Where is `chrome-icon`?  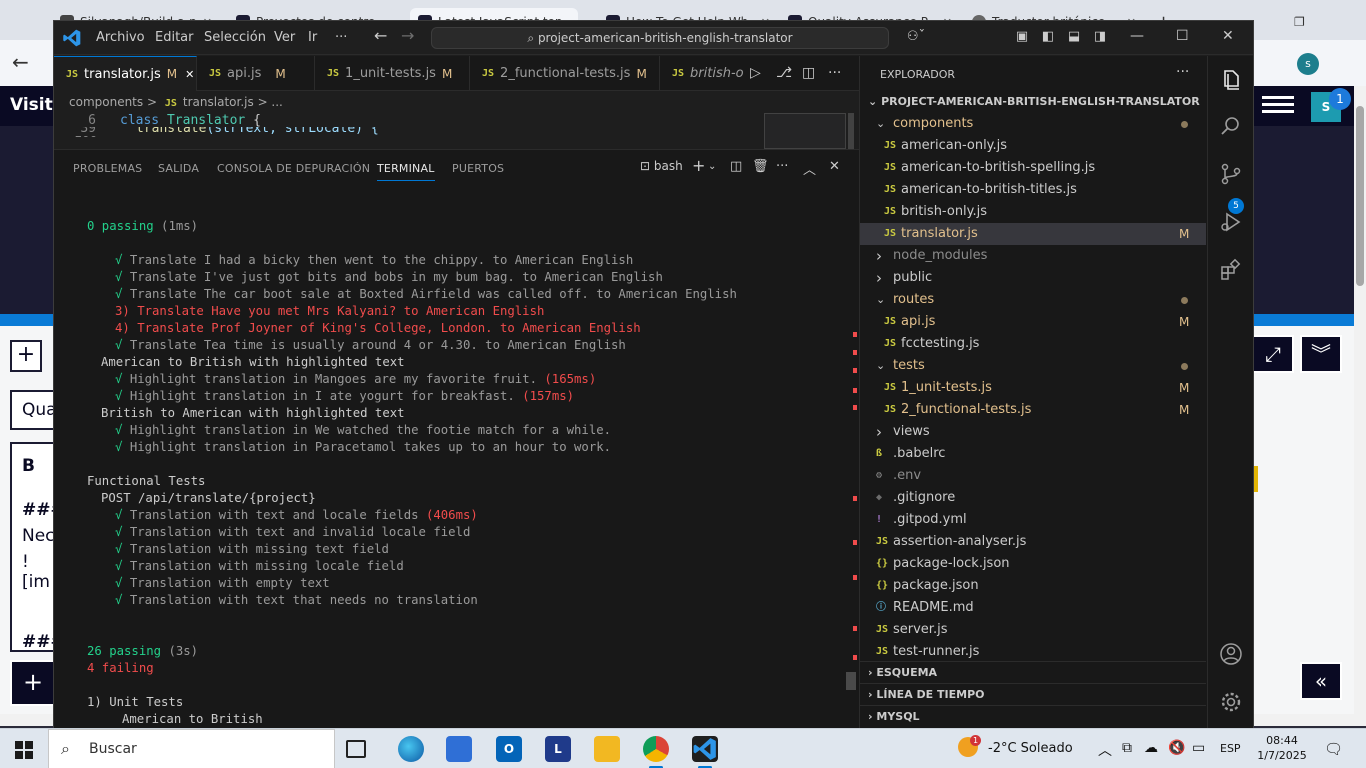
chrome-icon is located at coordinates (656, 752).